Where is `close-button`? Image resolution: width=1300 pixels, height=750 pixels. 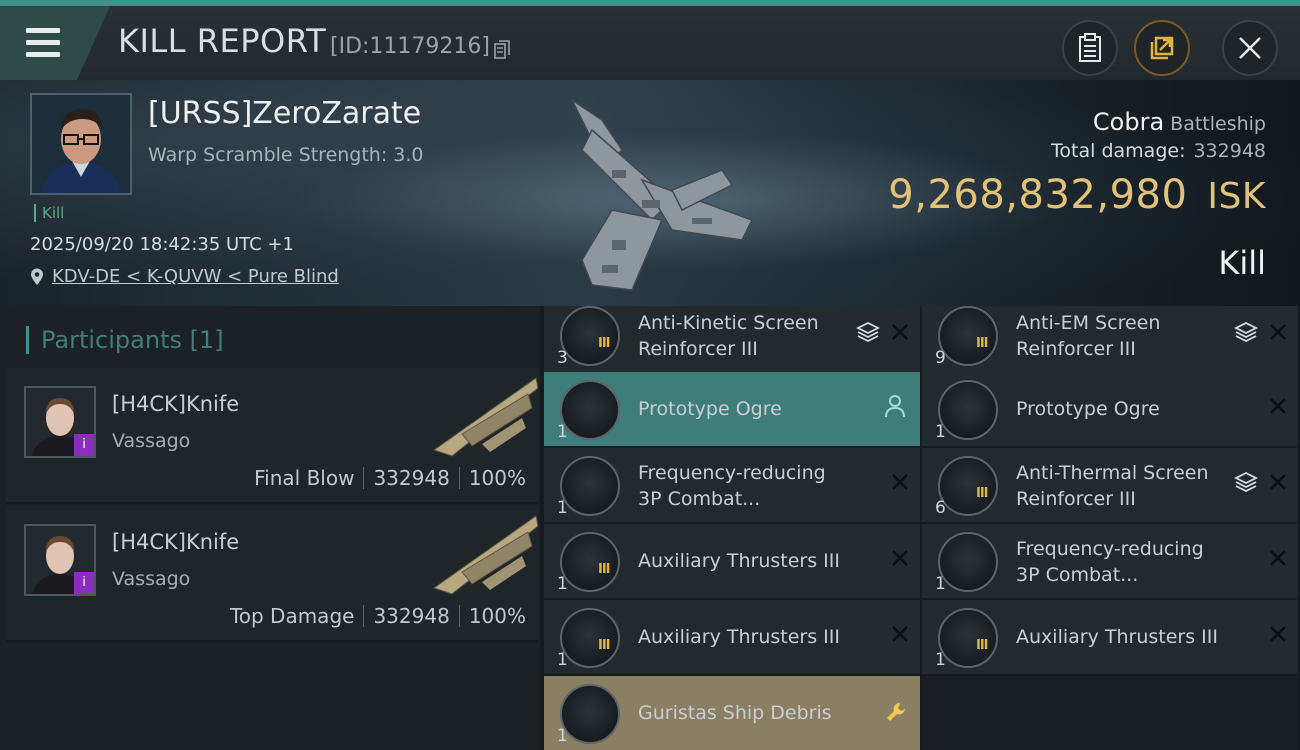 close-button is located at coordinates (1250, 48).